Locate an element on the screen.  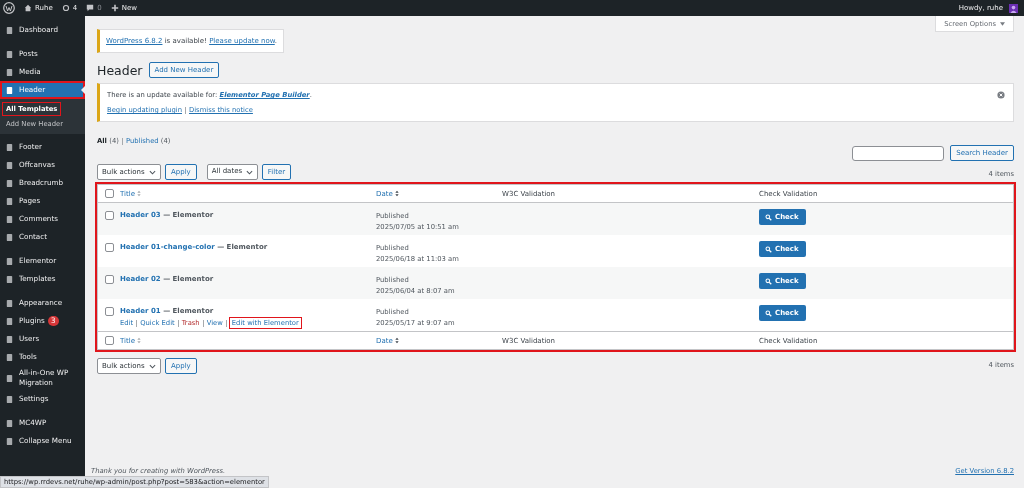
caret-icon is located at coordinates (1002, 23).